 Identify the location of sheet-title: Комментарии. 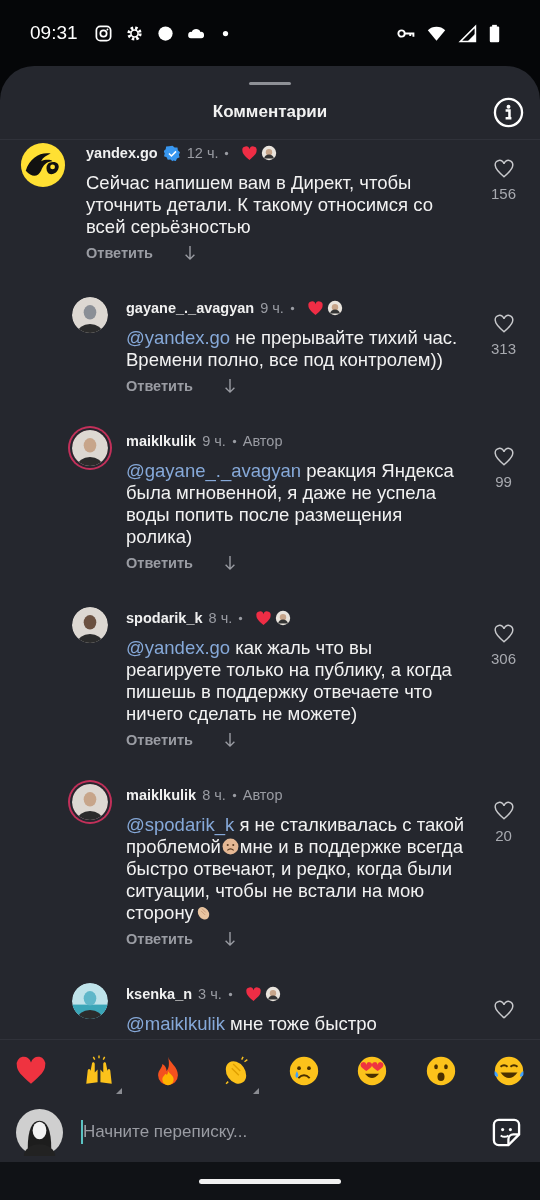
(270, 112).